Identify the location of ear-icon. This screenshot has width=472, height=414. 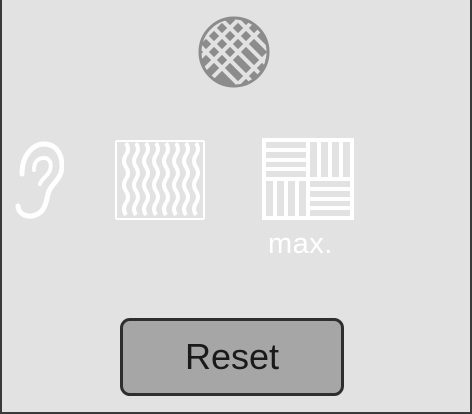
(37, 180).